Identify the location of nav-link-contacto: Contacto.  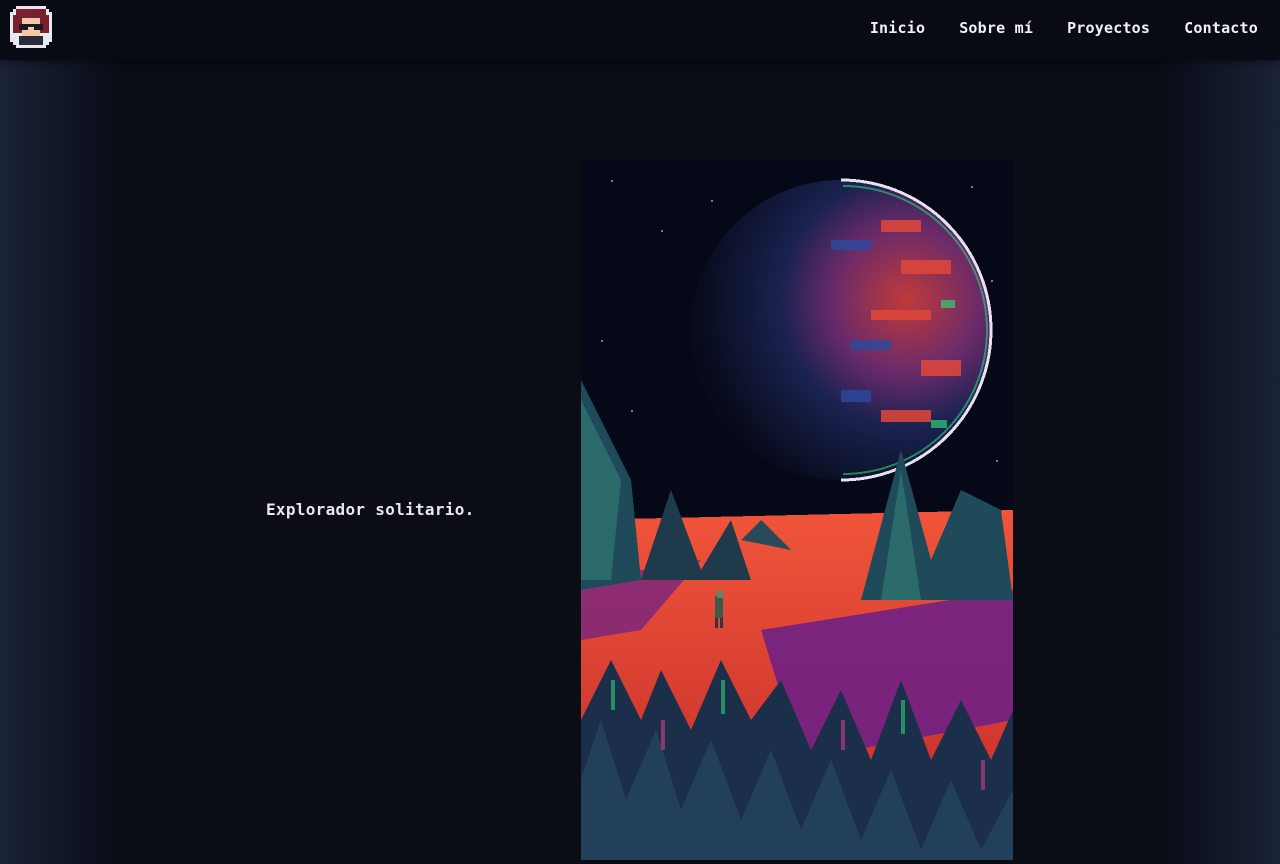
(1221, 28).